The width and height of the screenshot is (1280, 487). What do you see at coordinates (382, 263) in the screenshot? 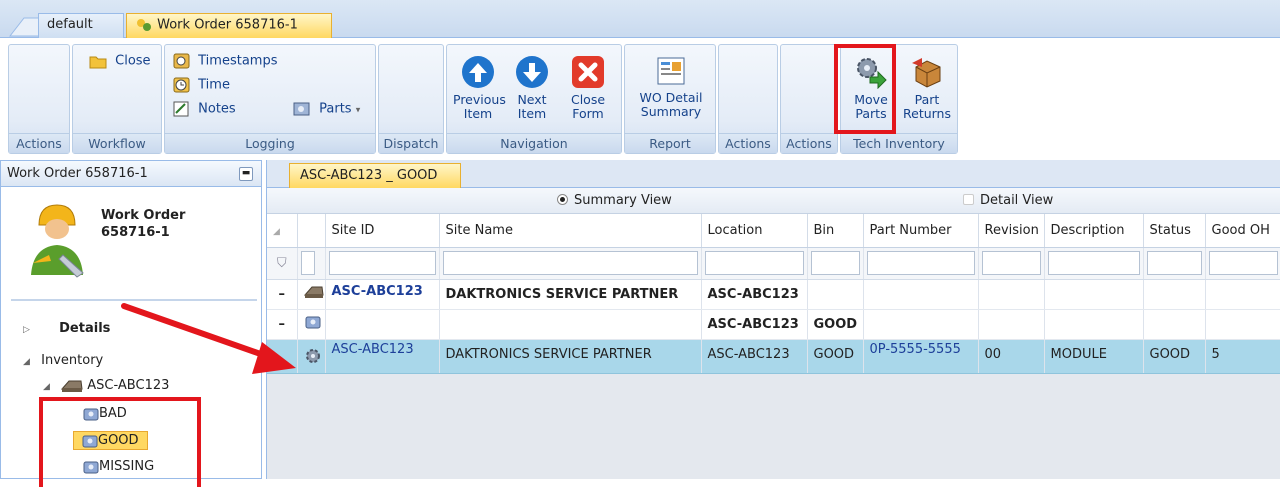
I see `filter-site-id` at bounding box center [382, 263].